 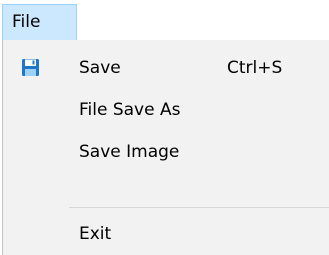 What do you see at coordinates (100, 68) in the screenshot?
I see `menu-item-save-label: Save` at bounding box center [100, 68].